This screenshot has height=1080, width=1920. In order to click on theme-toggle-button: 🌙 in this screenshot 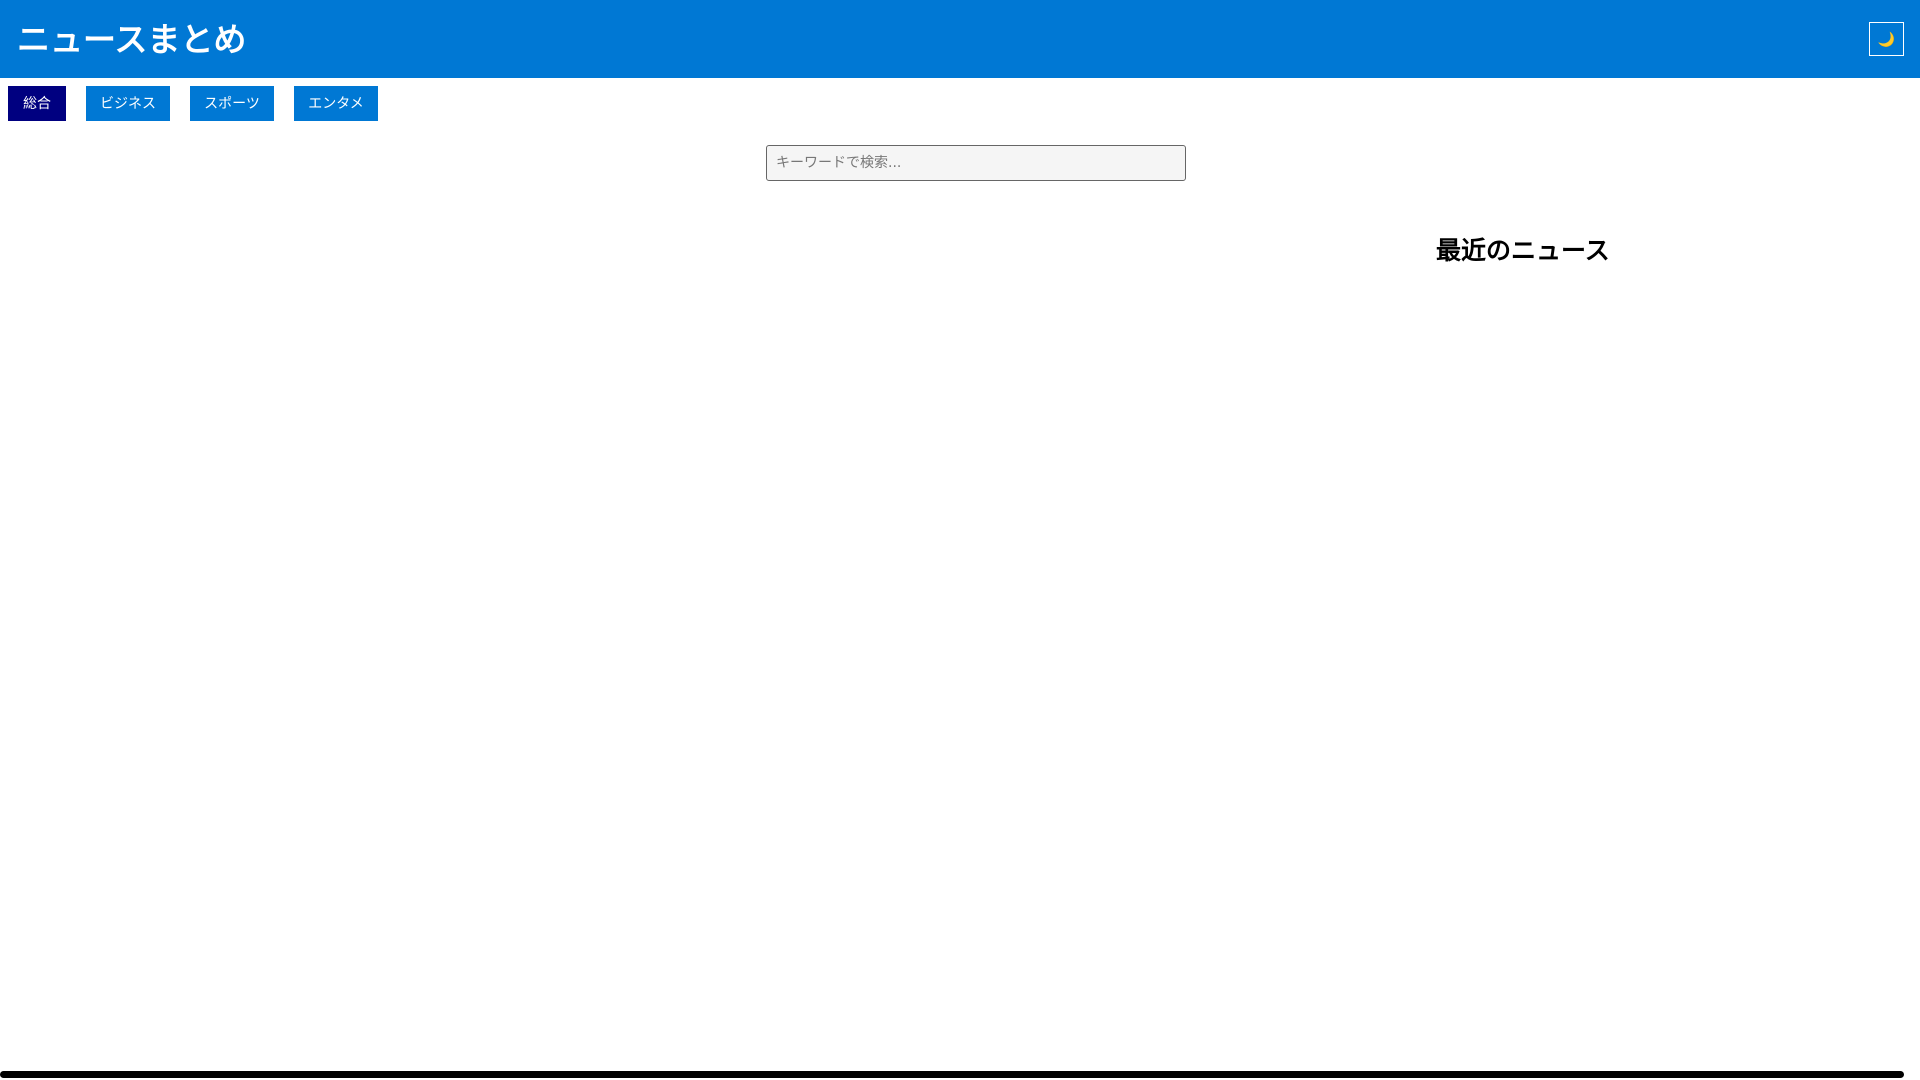, I will do `click(1886, 39)`.